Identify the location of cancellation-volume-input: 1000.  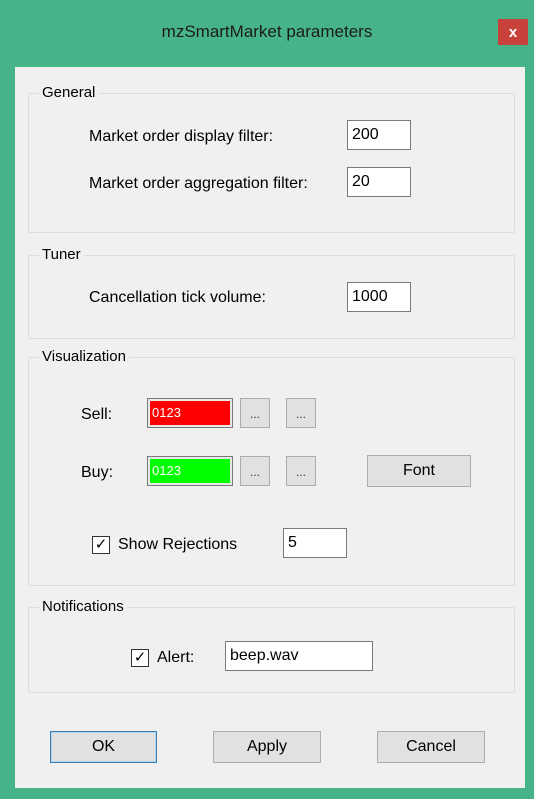
(379, 297).